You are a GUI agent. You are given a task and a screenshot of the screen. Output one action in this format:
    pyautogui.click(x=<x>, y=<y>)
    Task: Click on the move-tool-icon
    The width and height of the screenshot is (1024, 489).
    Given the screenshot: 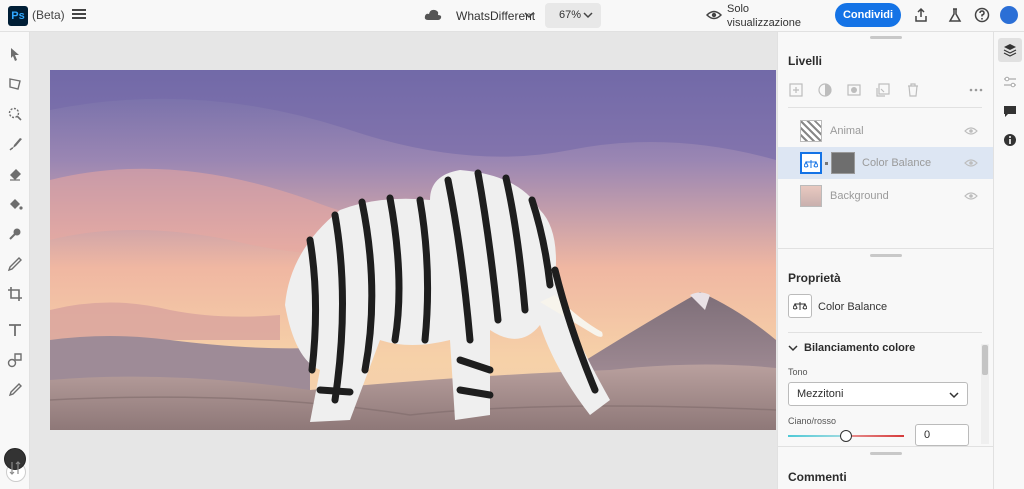 What is the action you would take?
    pyautogui.click(x=15, y=54)
    